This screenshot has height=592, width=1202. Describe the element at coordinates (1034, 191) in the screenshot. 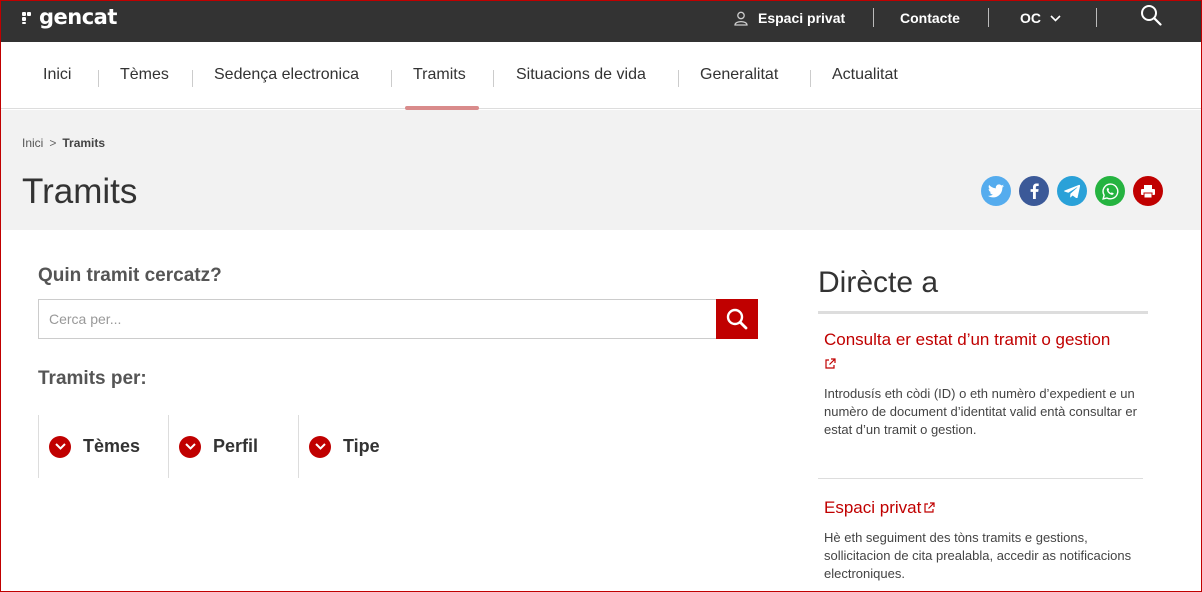

I see `facebook-icon` at that location.